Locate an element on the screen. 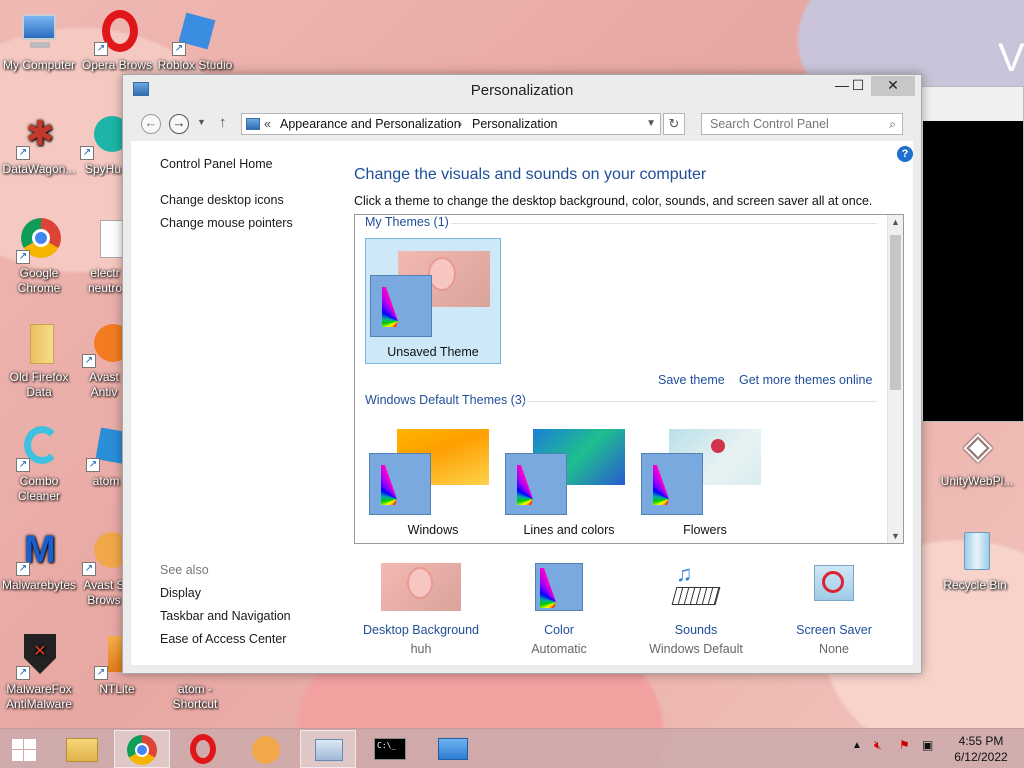 This screenshot has width=1024, height=768. refresh-button: ↻ is located at coordinates (674, 124).